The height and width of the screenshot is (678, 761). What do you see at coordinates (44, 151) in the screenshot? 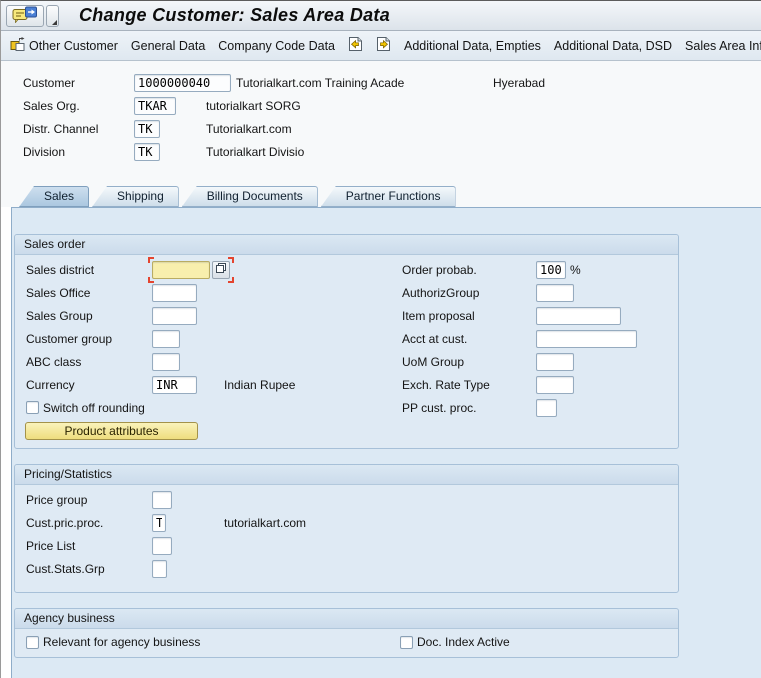
I see `division-label: Division` at bounding box center [44, 151].